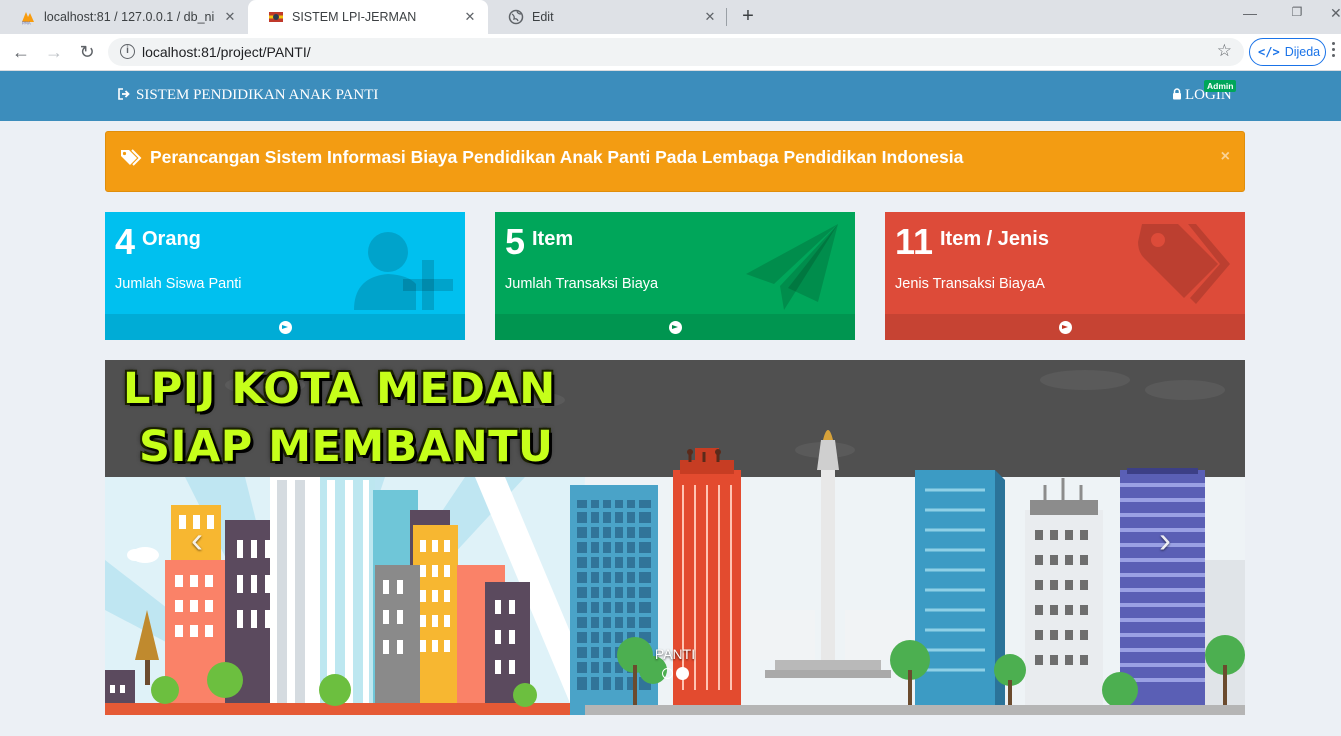  Describe the element at coordinates (226, 52) in the screenshot. I see `url-text: localhost:81/project/PANTI/` at that location.